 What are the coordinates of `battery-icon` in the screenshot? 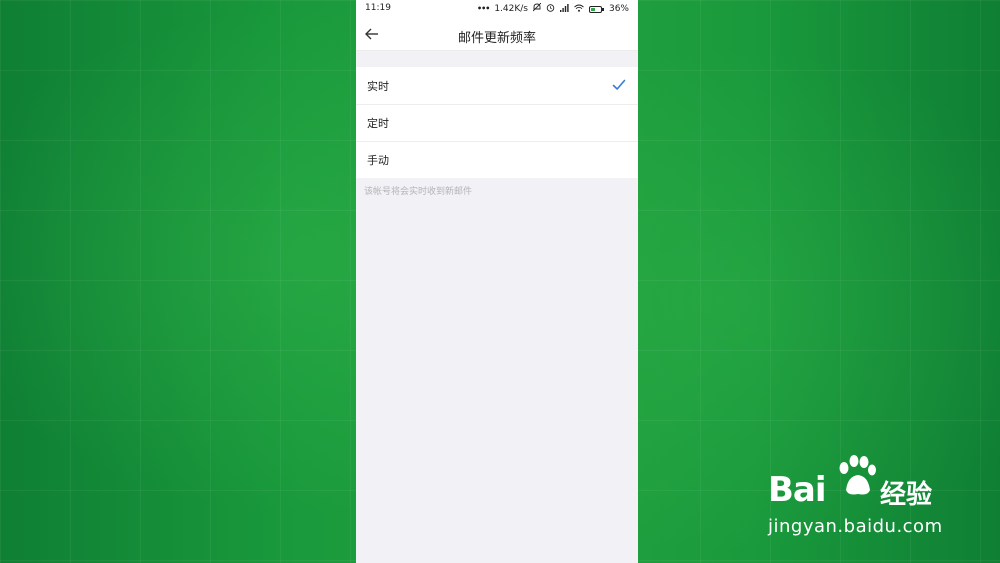 It's located at (596, 9).